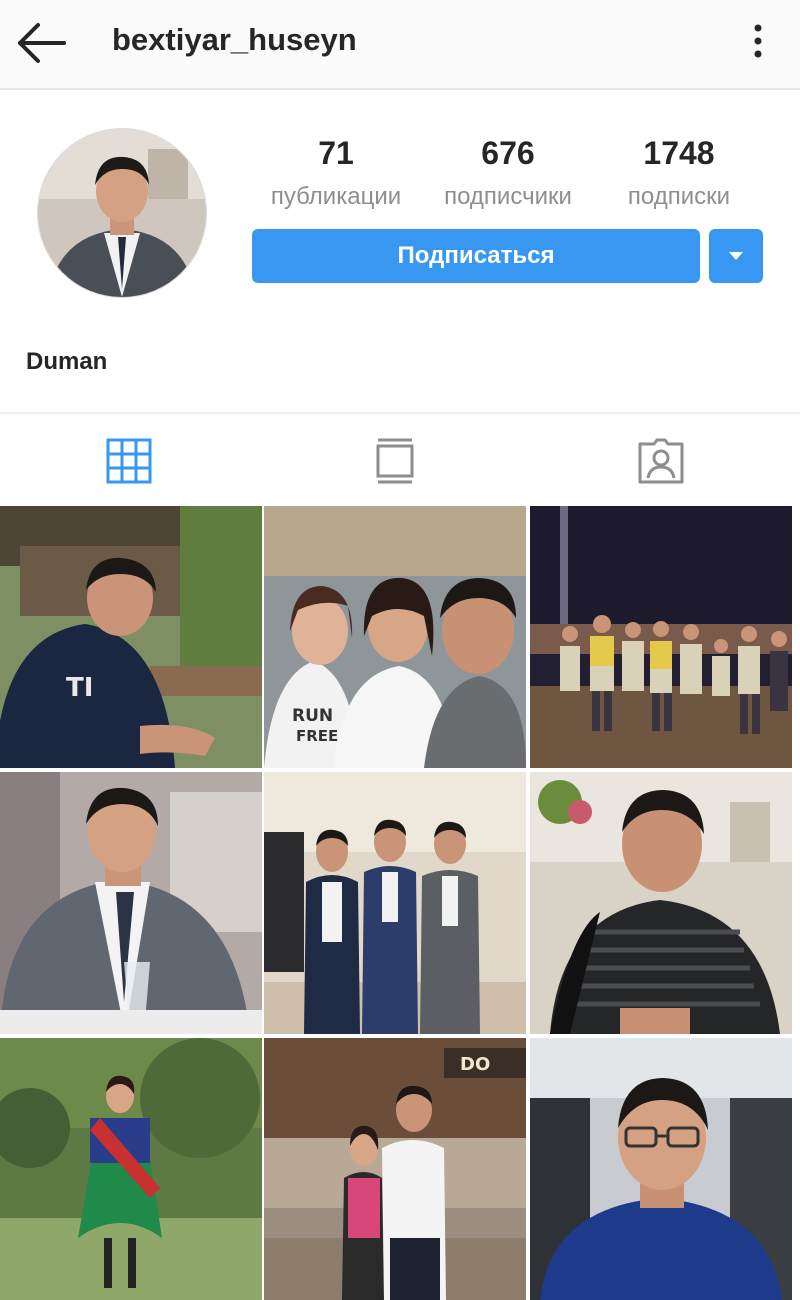  What do you see at coordinates (395, 637) in the screenshot?
I see `post-thumbnail: RUN FREE` at bounding box center [395, 637].